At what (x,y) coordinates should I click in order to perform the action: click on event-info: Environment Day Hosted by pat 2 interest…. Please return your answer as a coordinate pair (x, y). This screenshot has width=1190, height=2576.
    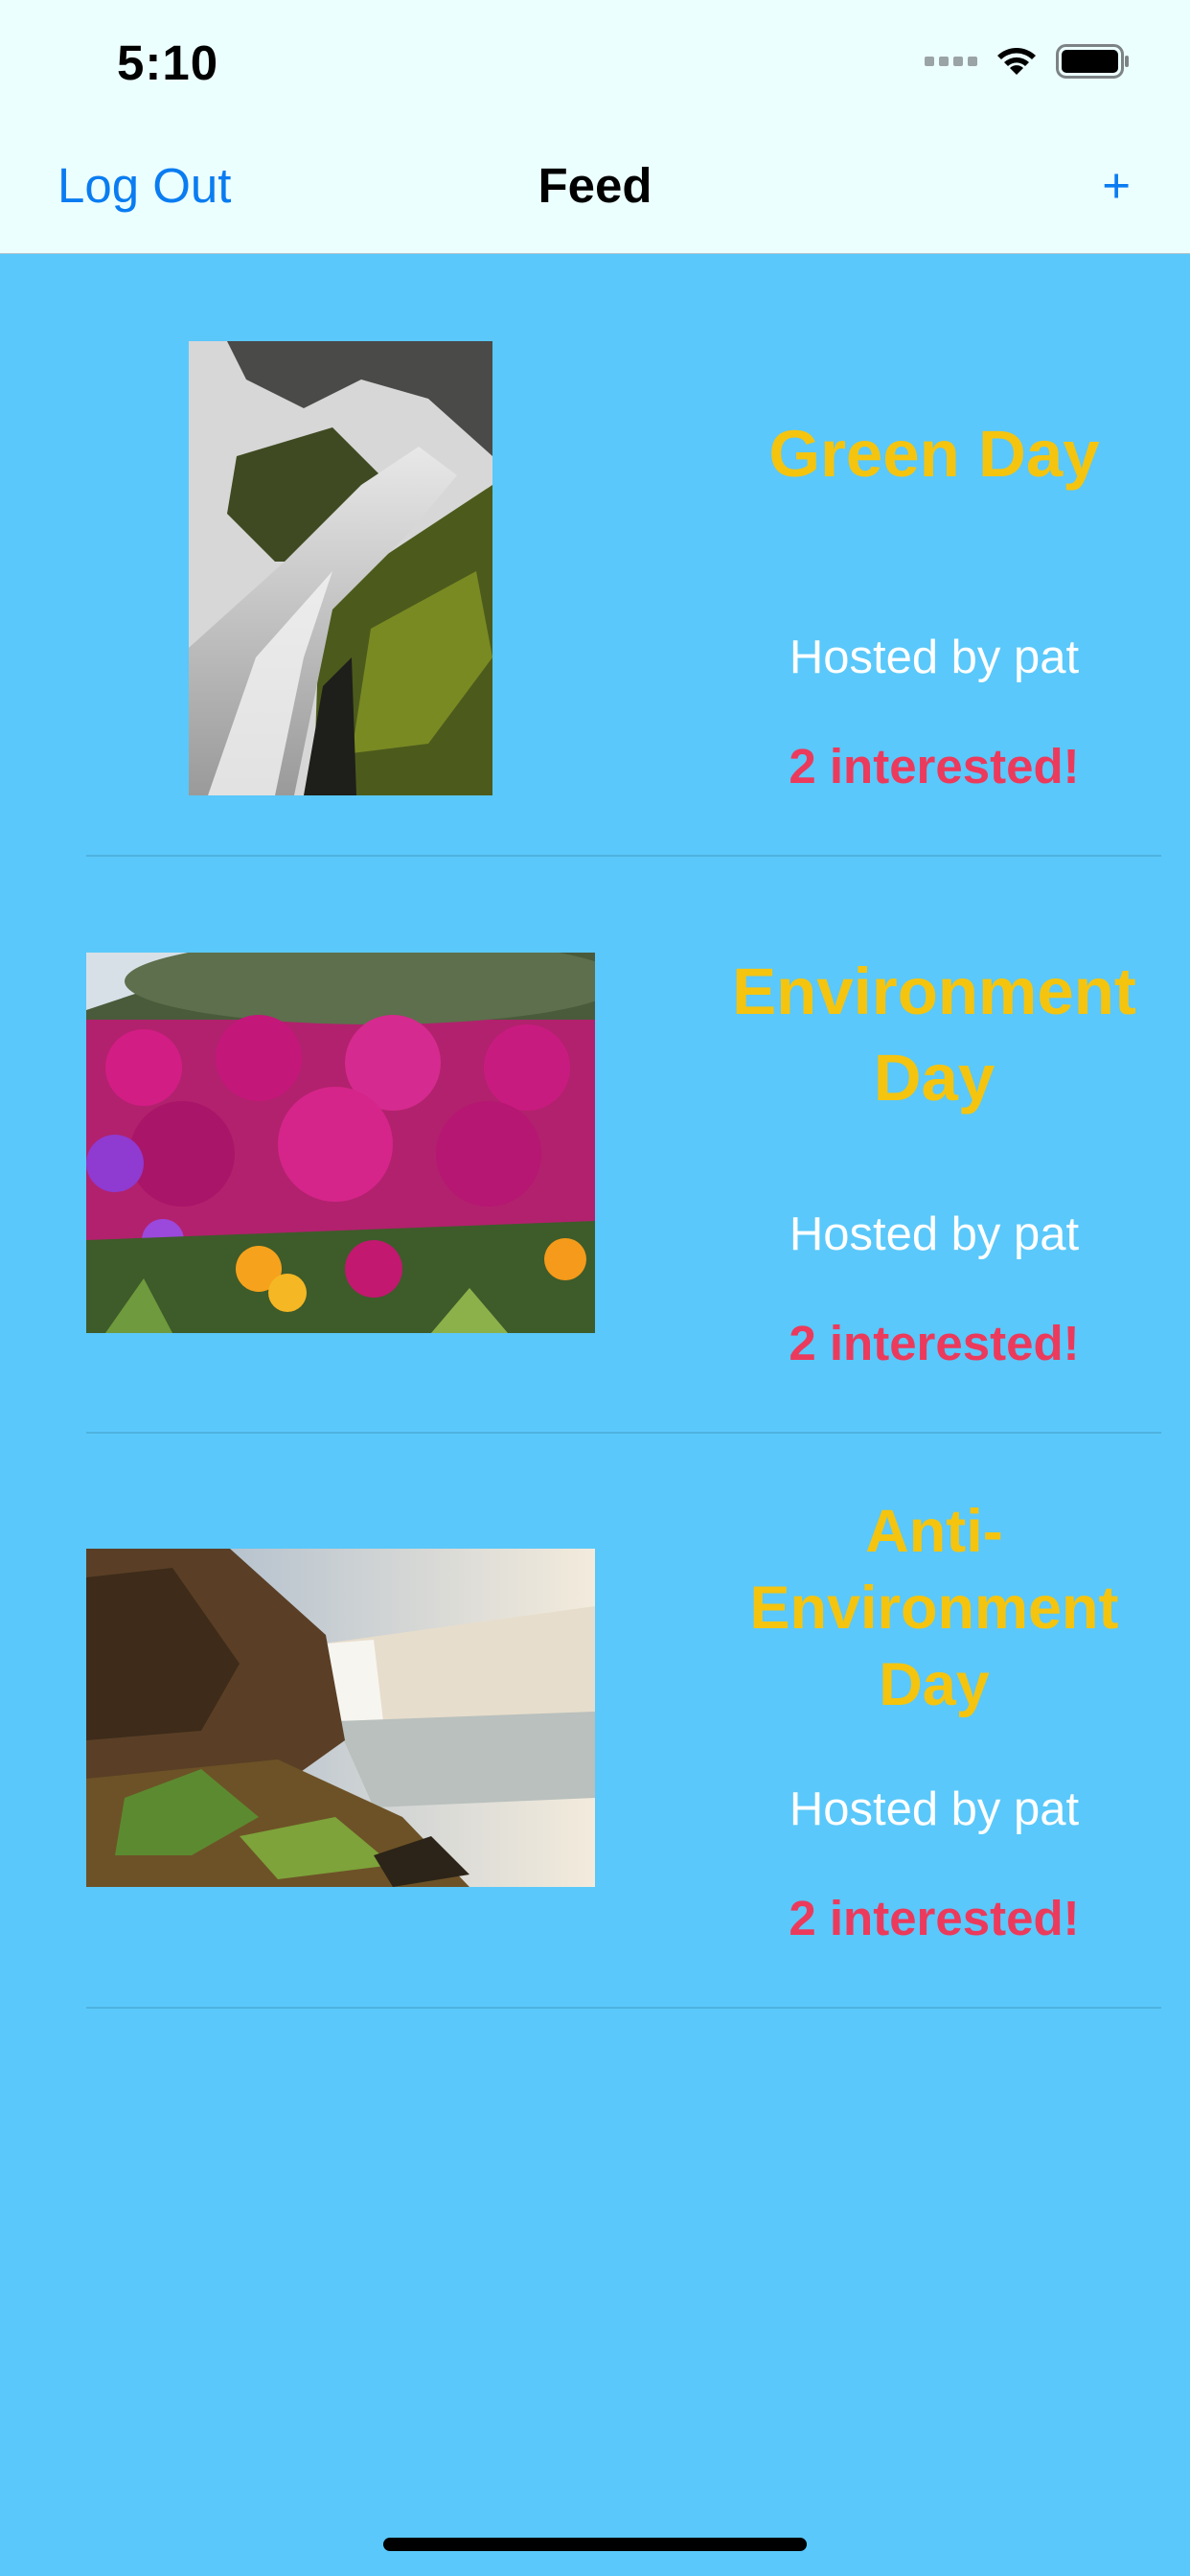
    Looking at the image, I should click on (906, 1144).